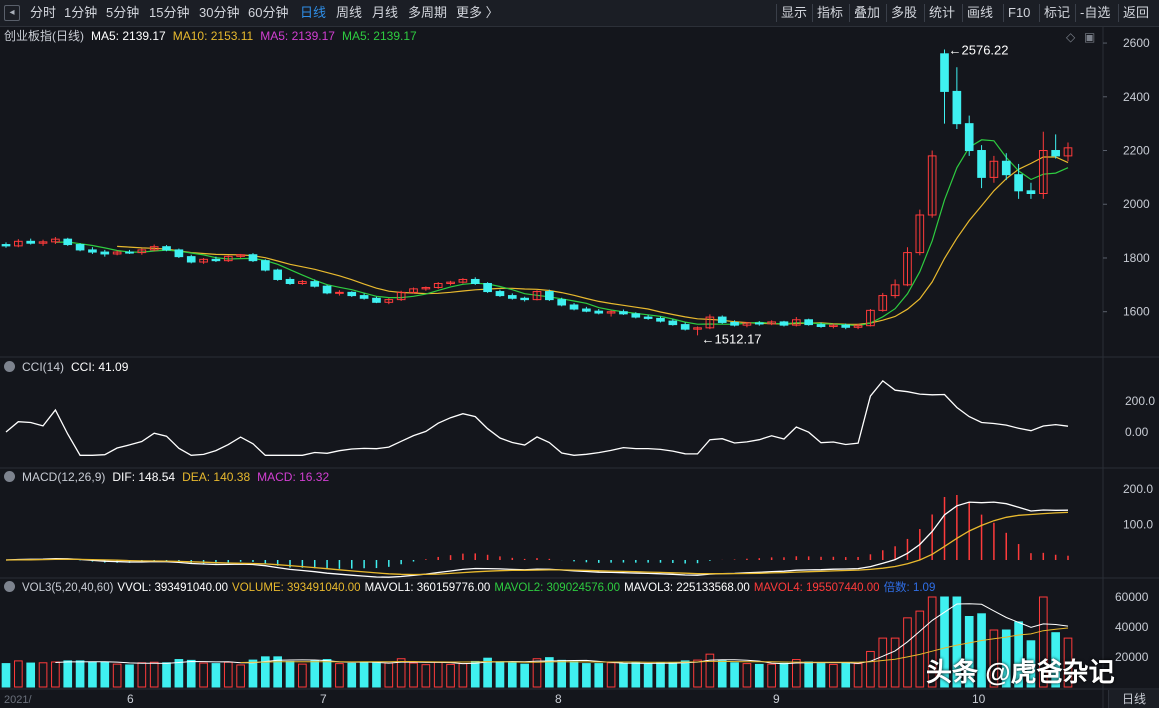 This screenshot has height=708, width=1159. Describe the element at coordinates (80, 13) in the screenshot. I see `tab-period-1: 1分钟` at that location.